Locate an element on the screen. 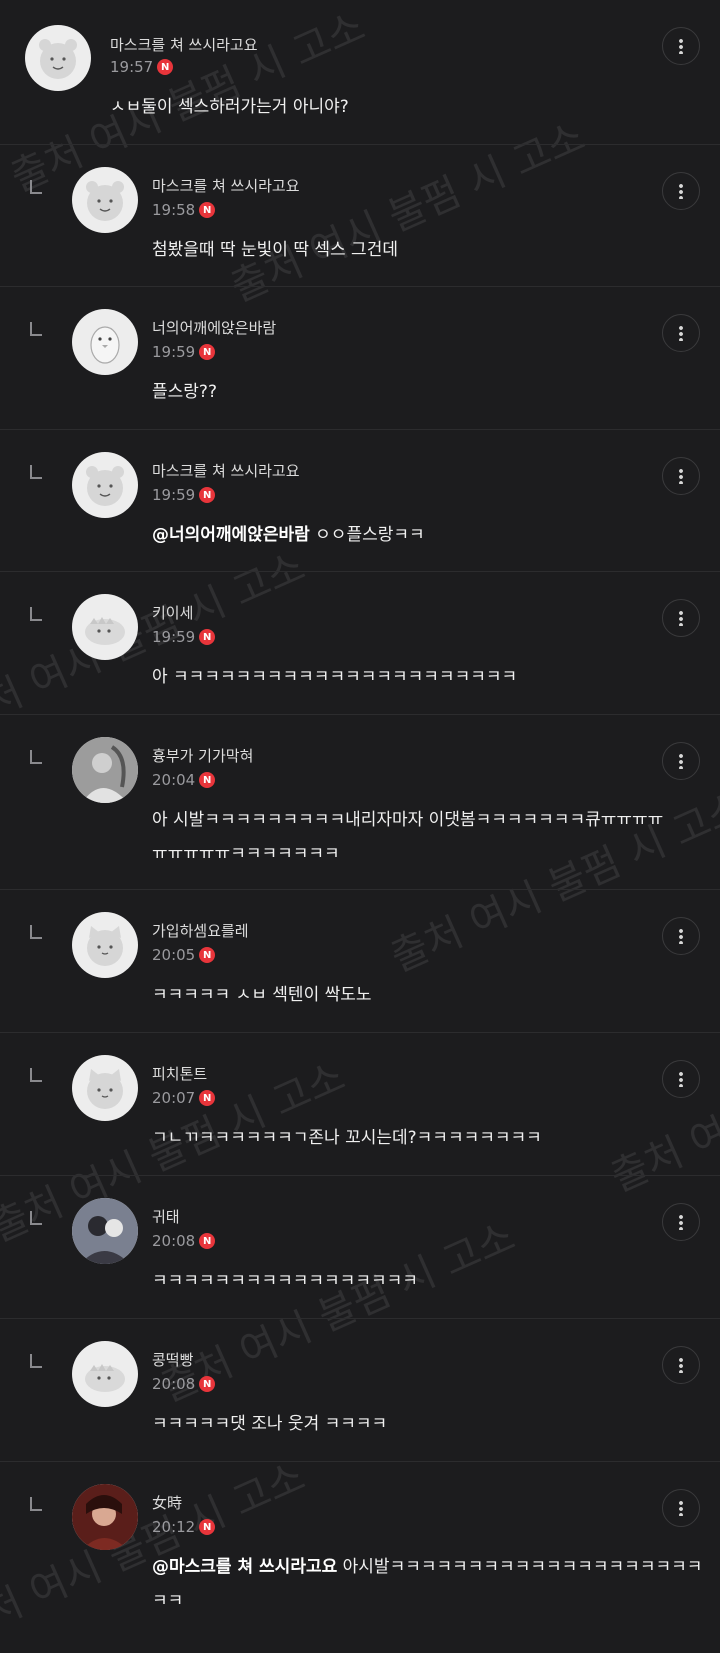  comment-nickname: 가입하셈요를레 is located at coordinates (200, 930).